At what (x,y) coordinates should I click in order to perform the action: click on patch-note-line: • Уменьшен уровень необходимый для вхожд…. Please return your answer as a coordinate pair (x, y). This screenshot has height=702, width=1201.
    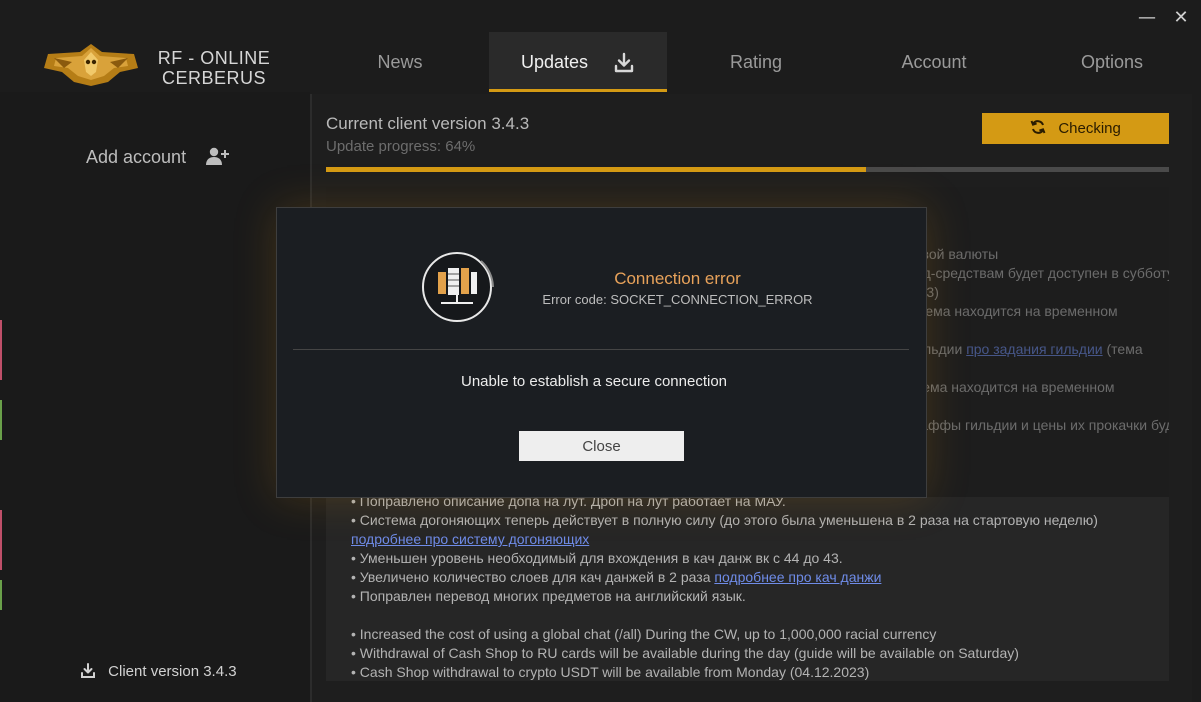
    Looking at the image, I should click on (751, 558).